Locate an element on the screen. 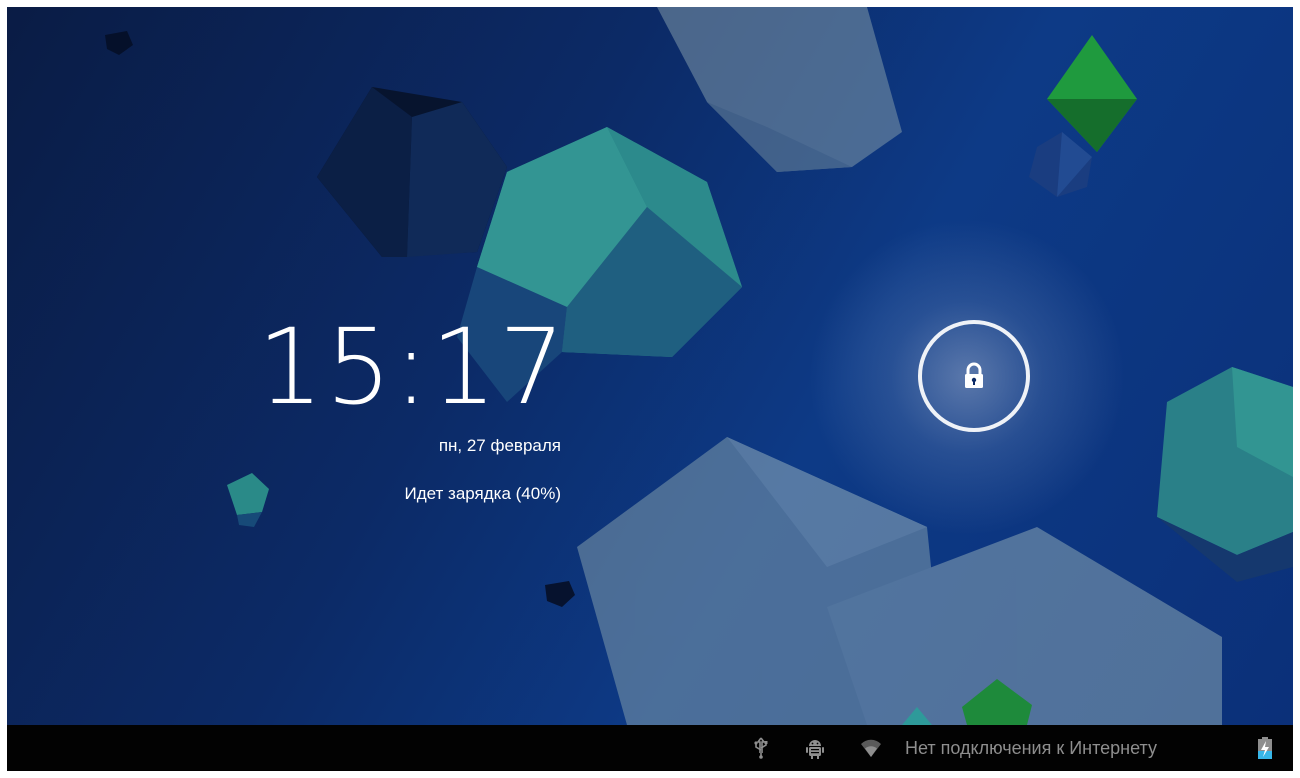  date-label: пн, 27 февраля is located at coordinates (499, 445).